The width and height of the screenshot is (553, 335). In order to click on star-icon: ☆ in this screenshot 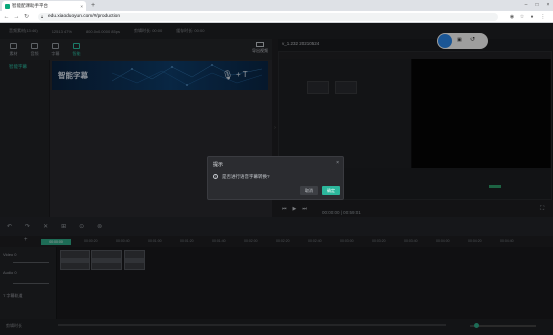, I will do `click(522, 17)`.